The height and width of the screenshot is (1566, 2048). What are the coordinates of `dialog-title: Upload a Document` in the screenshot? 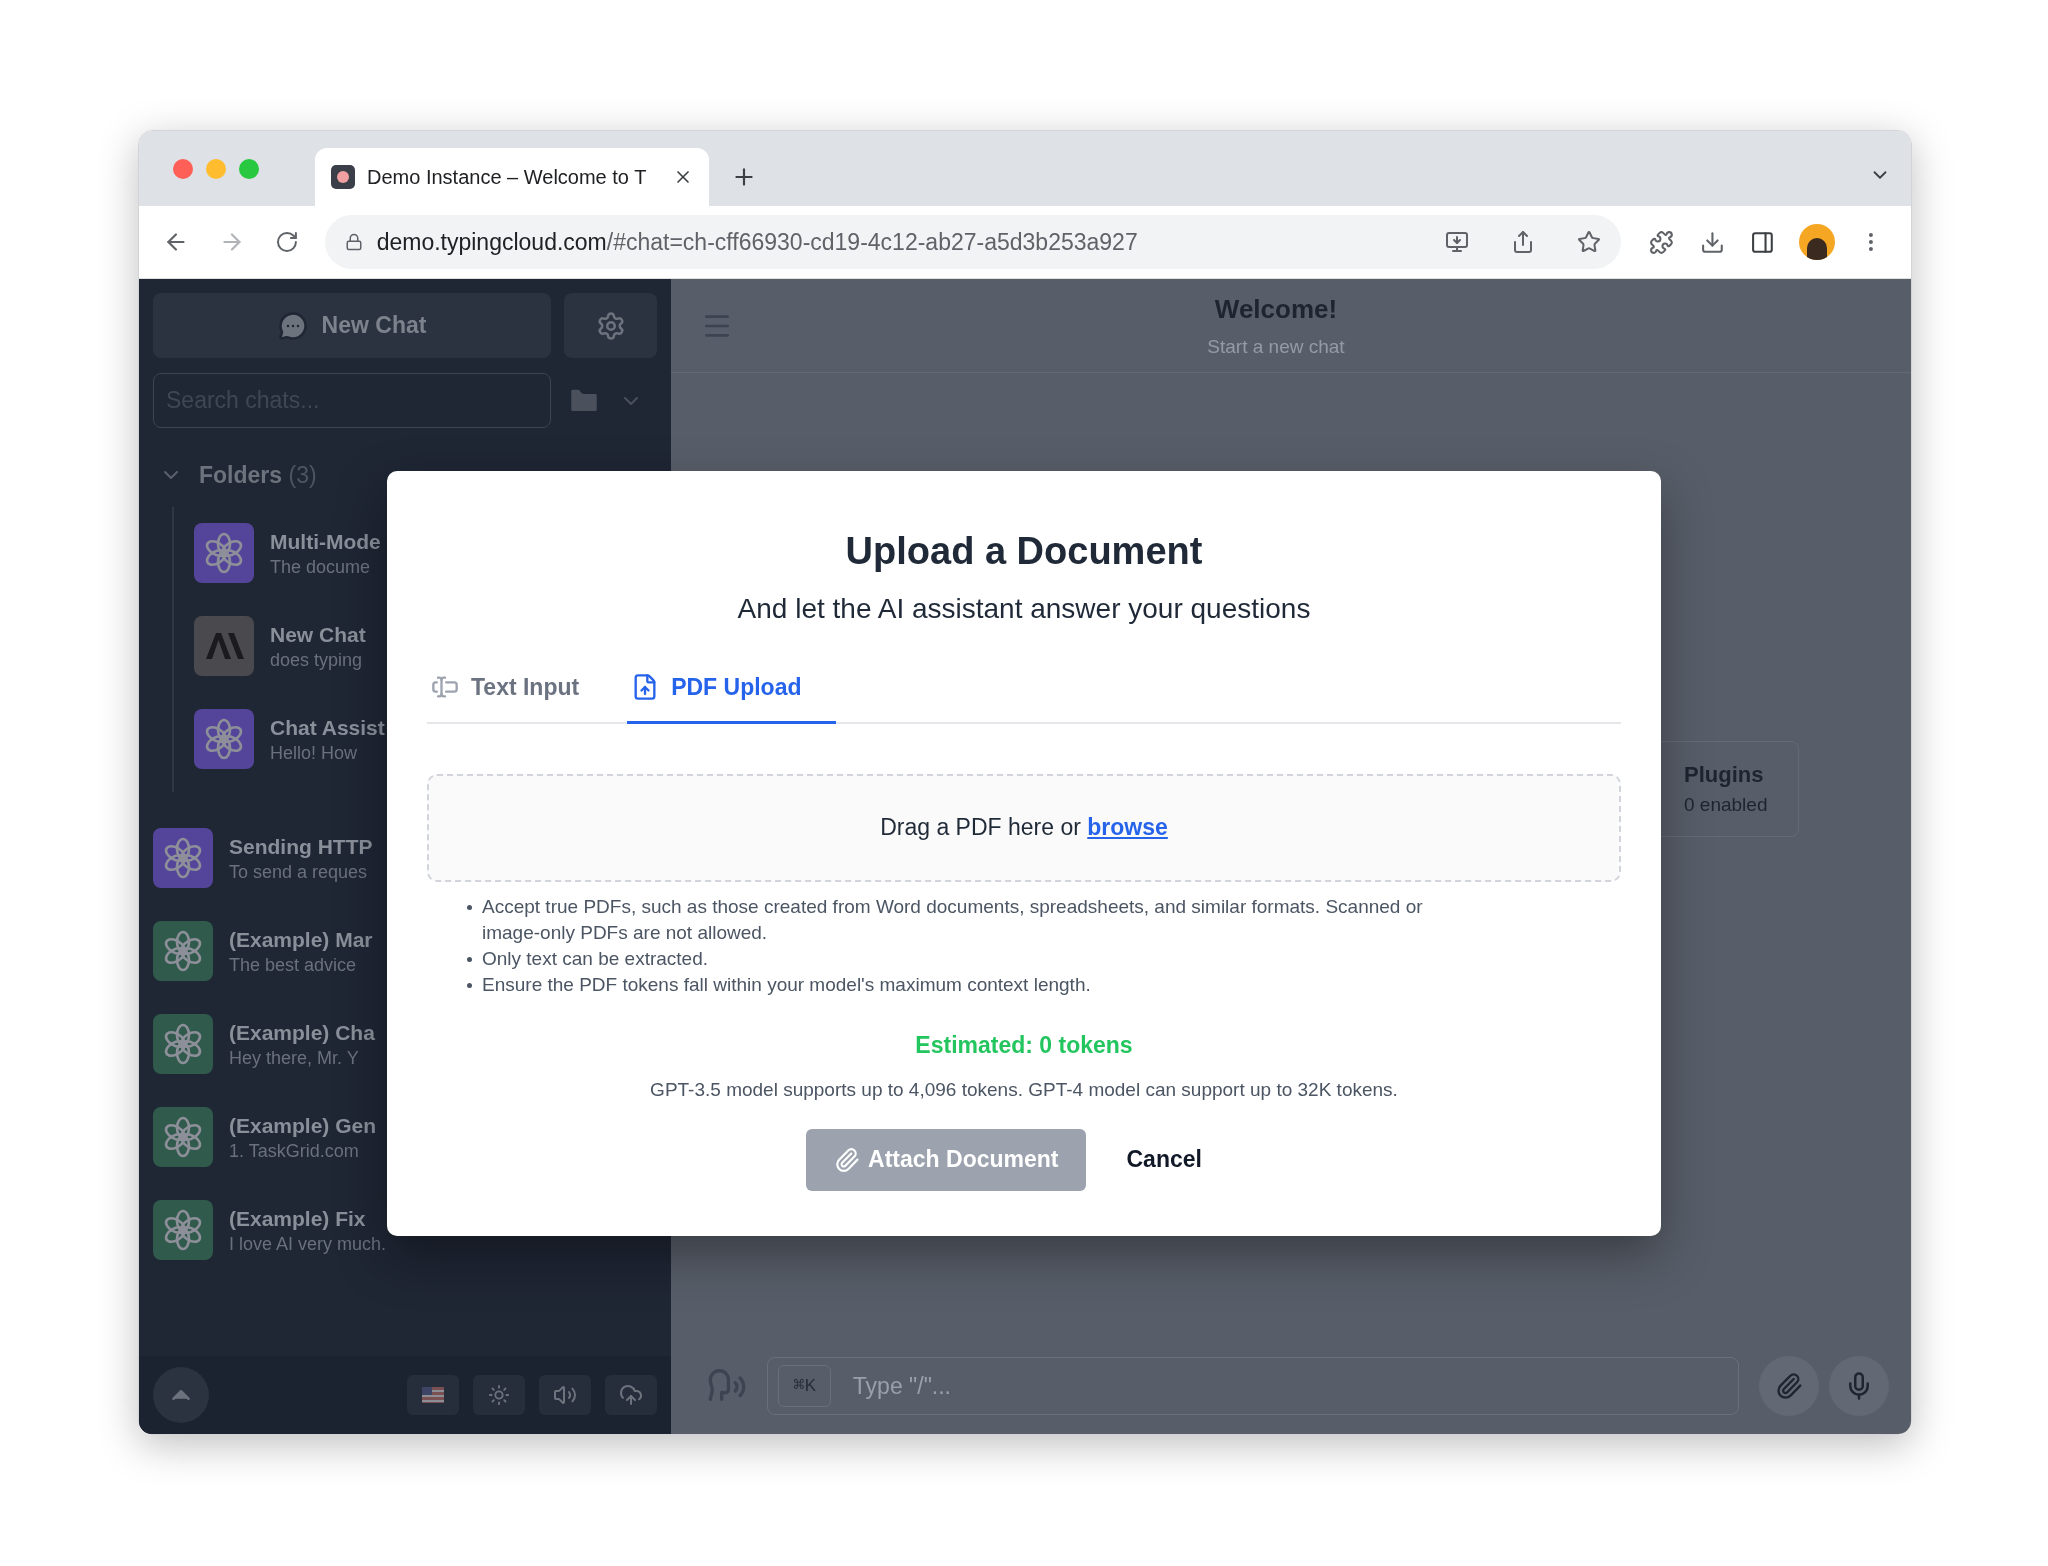 It's located at (1024, 551).